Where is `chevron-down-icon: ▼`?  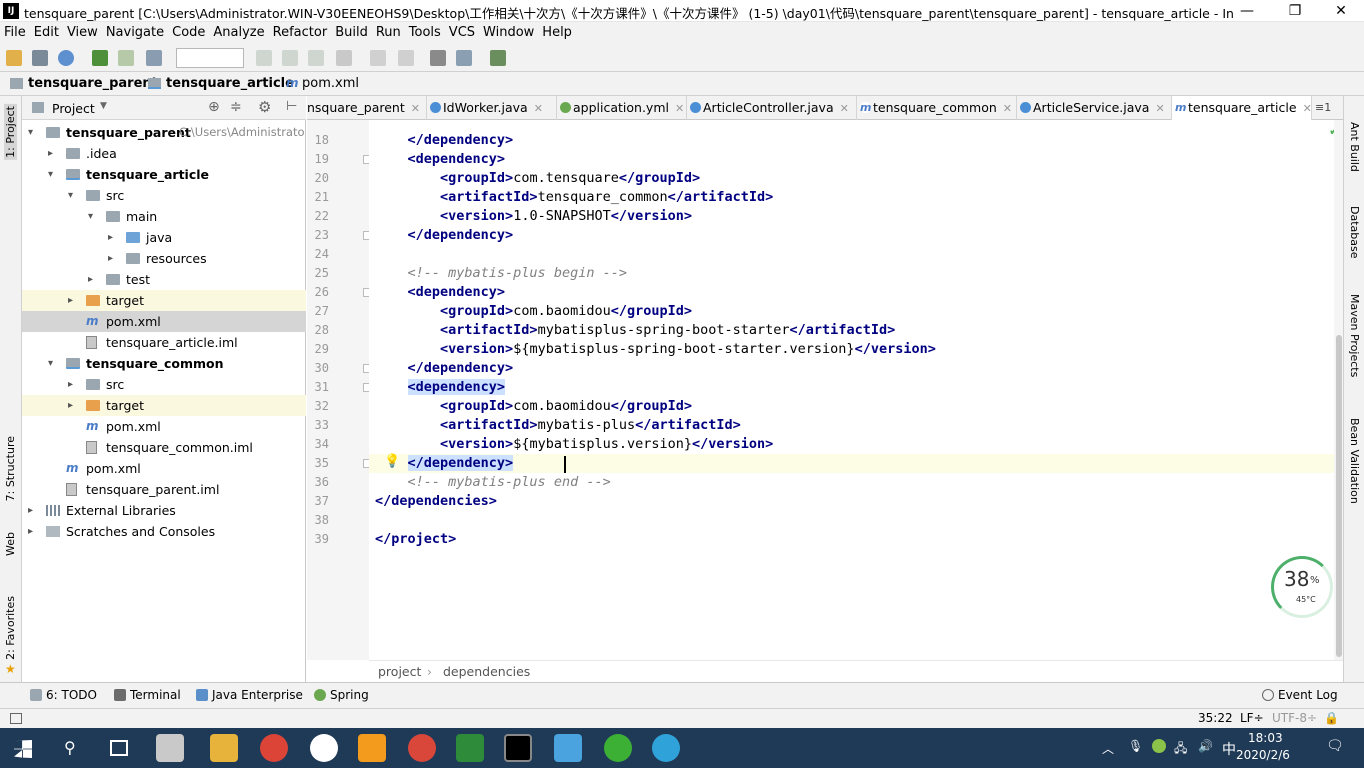
chevron-down-icon: ▼ is located at coordinates (103, 106).